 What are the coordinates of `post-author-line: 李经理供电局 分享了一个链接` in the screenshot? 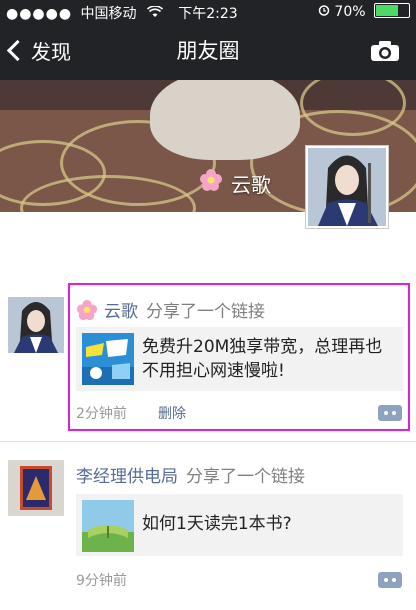 It's located at (190, 474).